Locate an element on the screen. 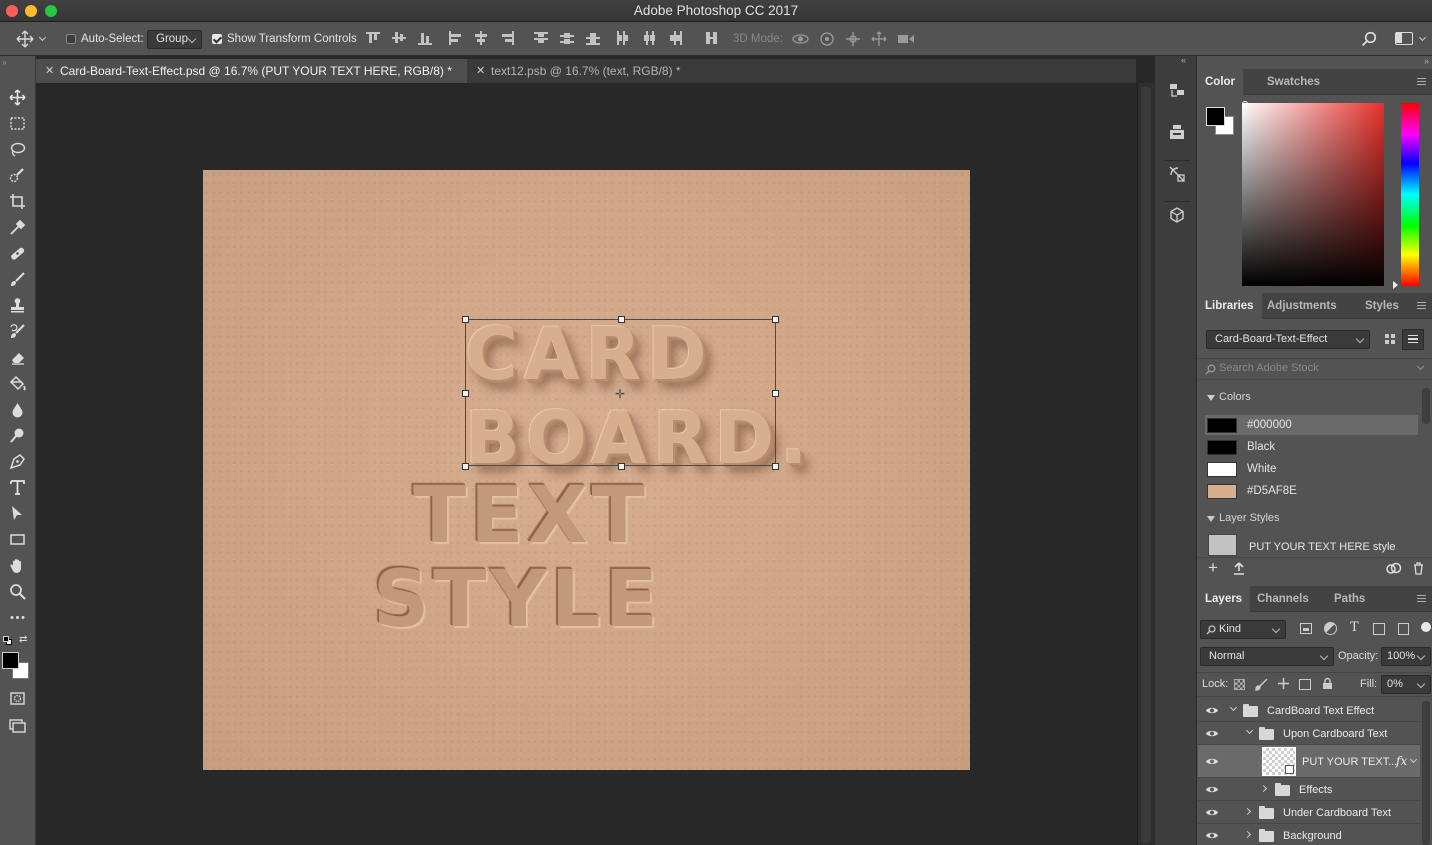 The image size is (1432, 845). lock-position-icon is located at coordinates (1283, 683).